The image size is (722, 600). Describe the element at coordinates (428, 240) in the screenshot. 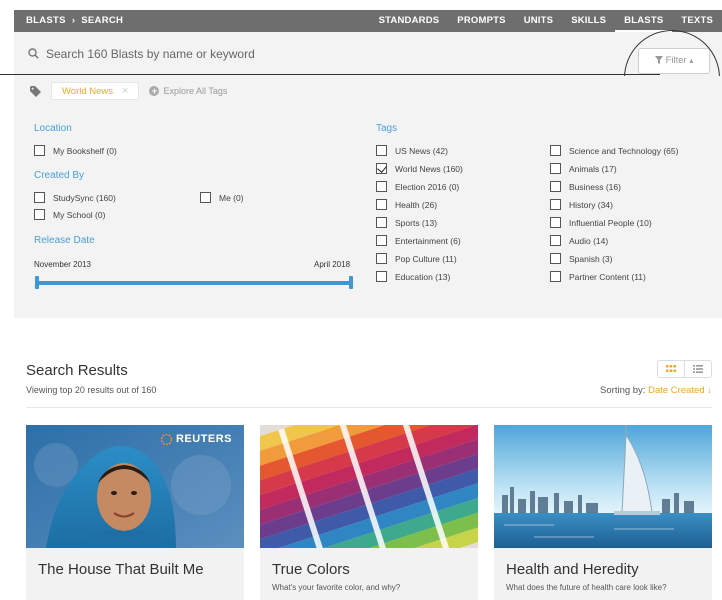

I see `checkbox-label: Entertainment (6)` at that location.